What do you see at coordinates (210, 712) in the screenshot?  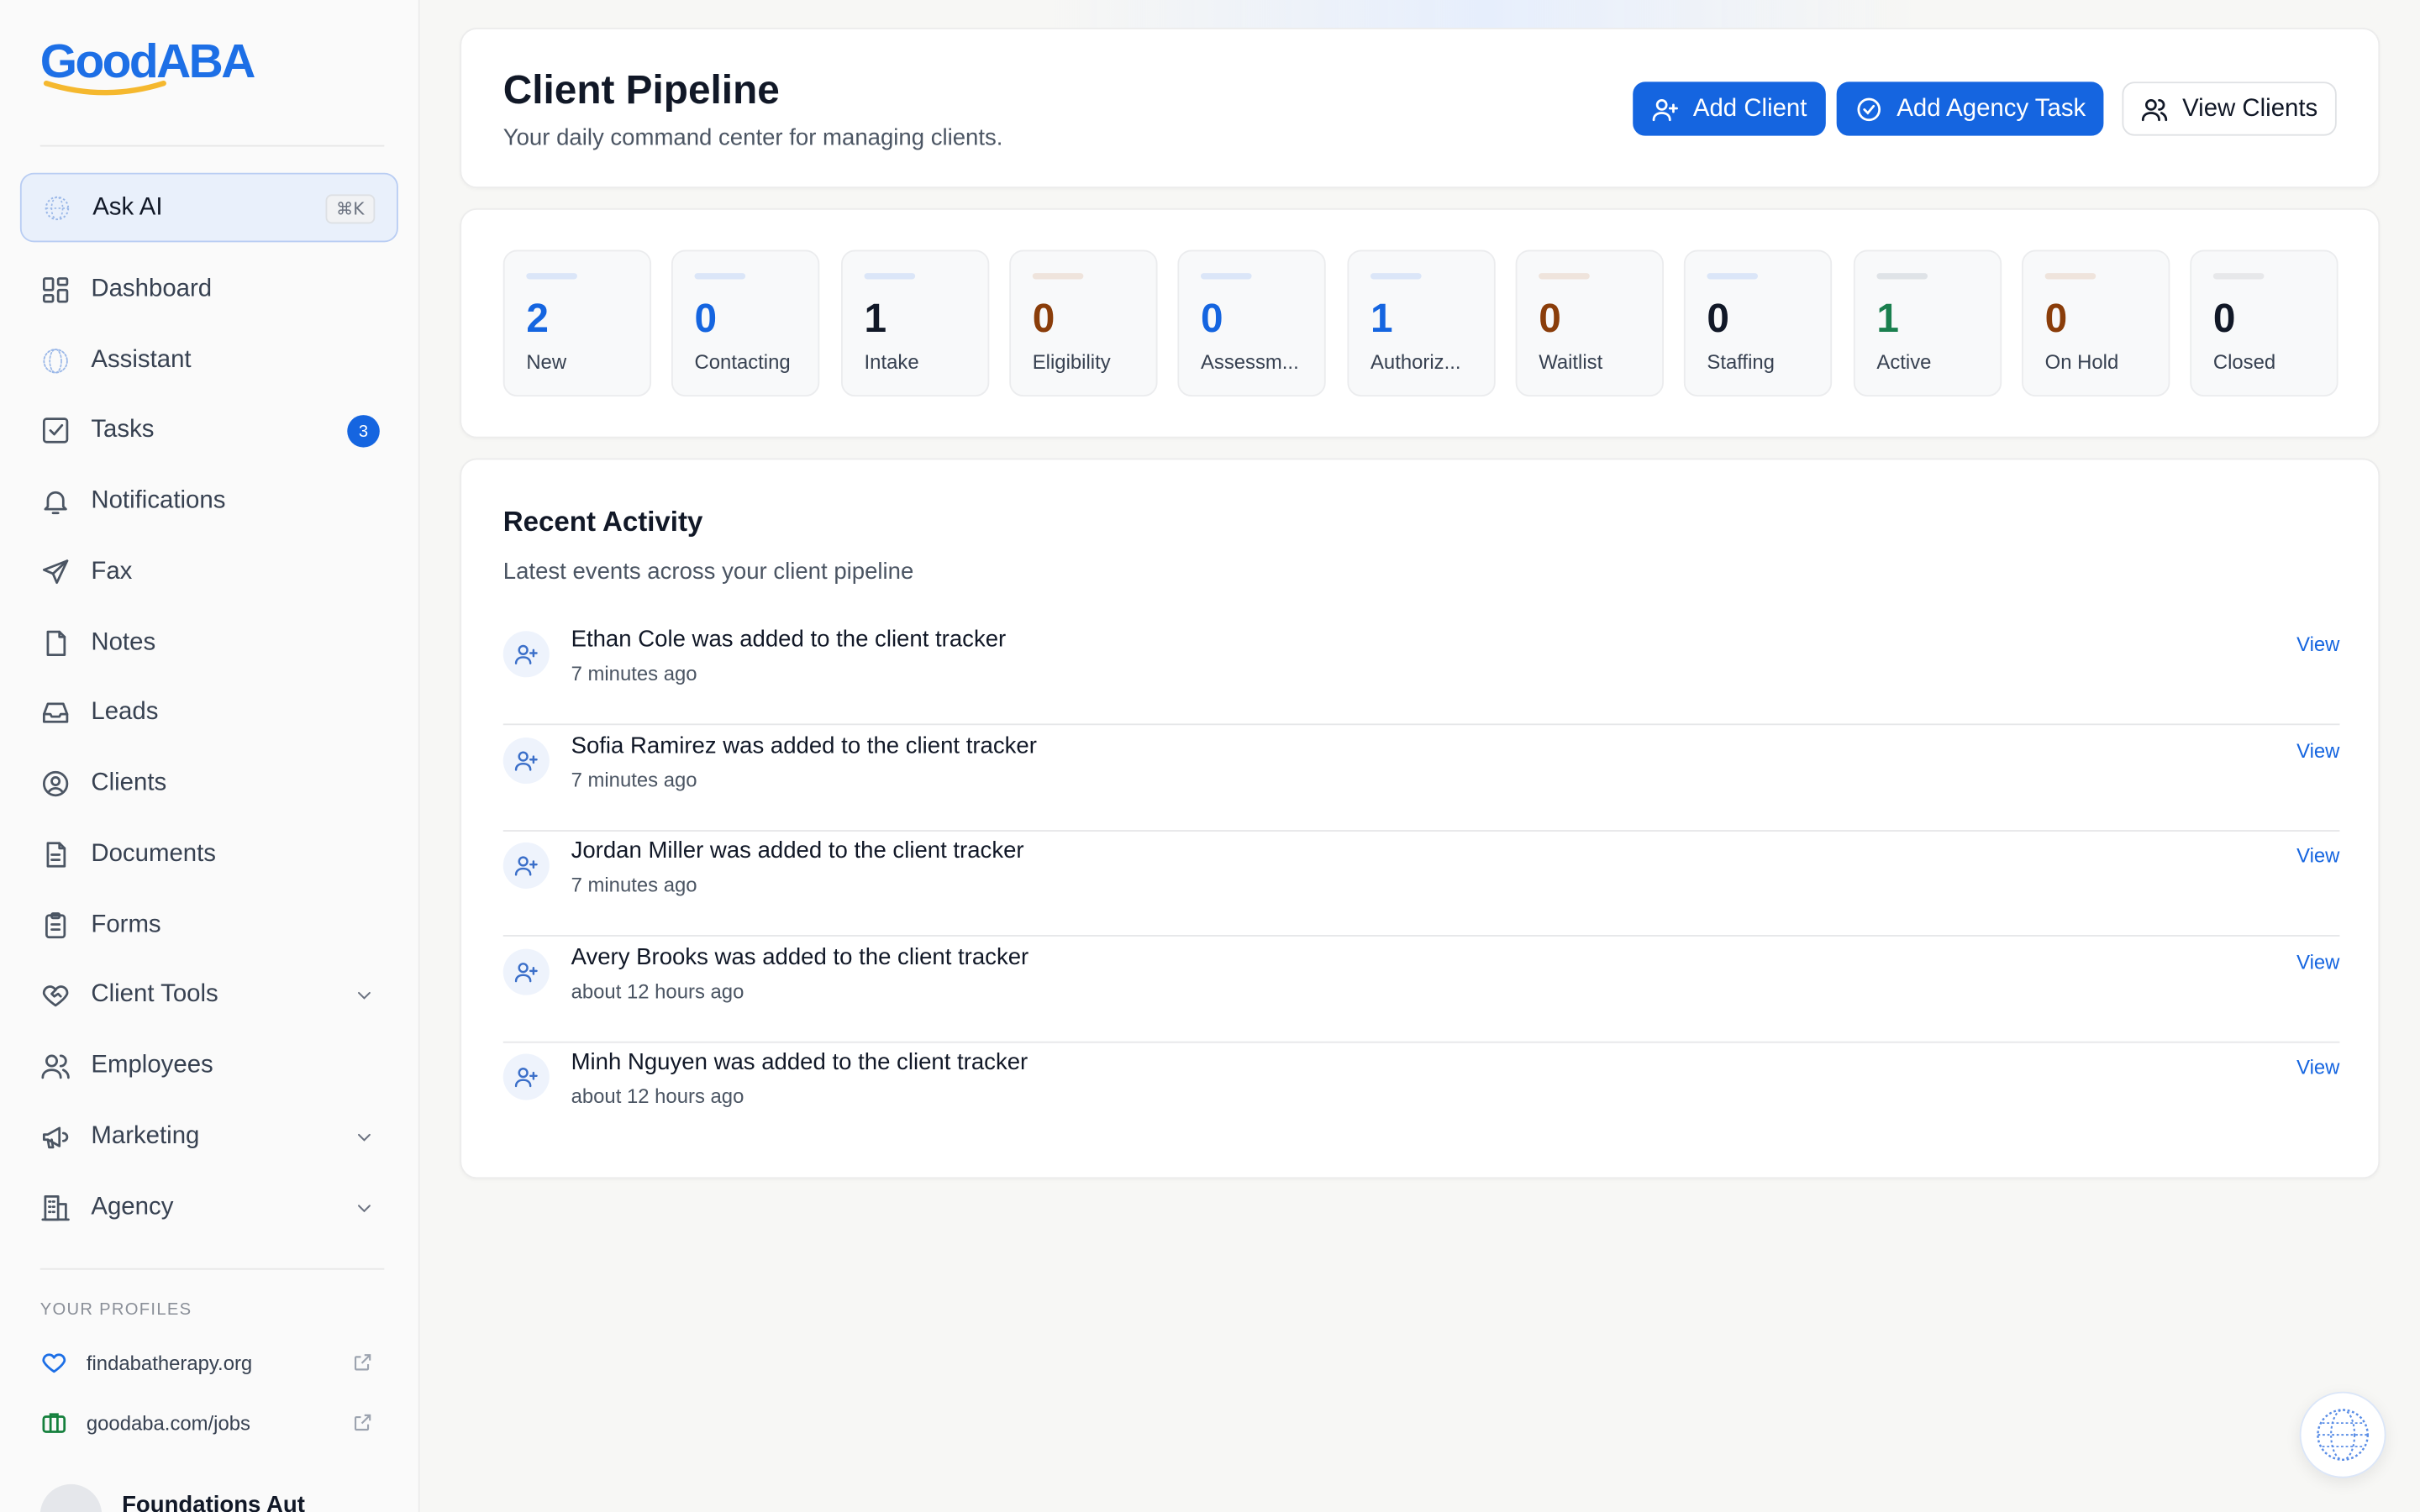 I see `sidebar-item-leads: Leads` at bounding box center [210, 712].